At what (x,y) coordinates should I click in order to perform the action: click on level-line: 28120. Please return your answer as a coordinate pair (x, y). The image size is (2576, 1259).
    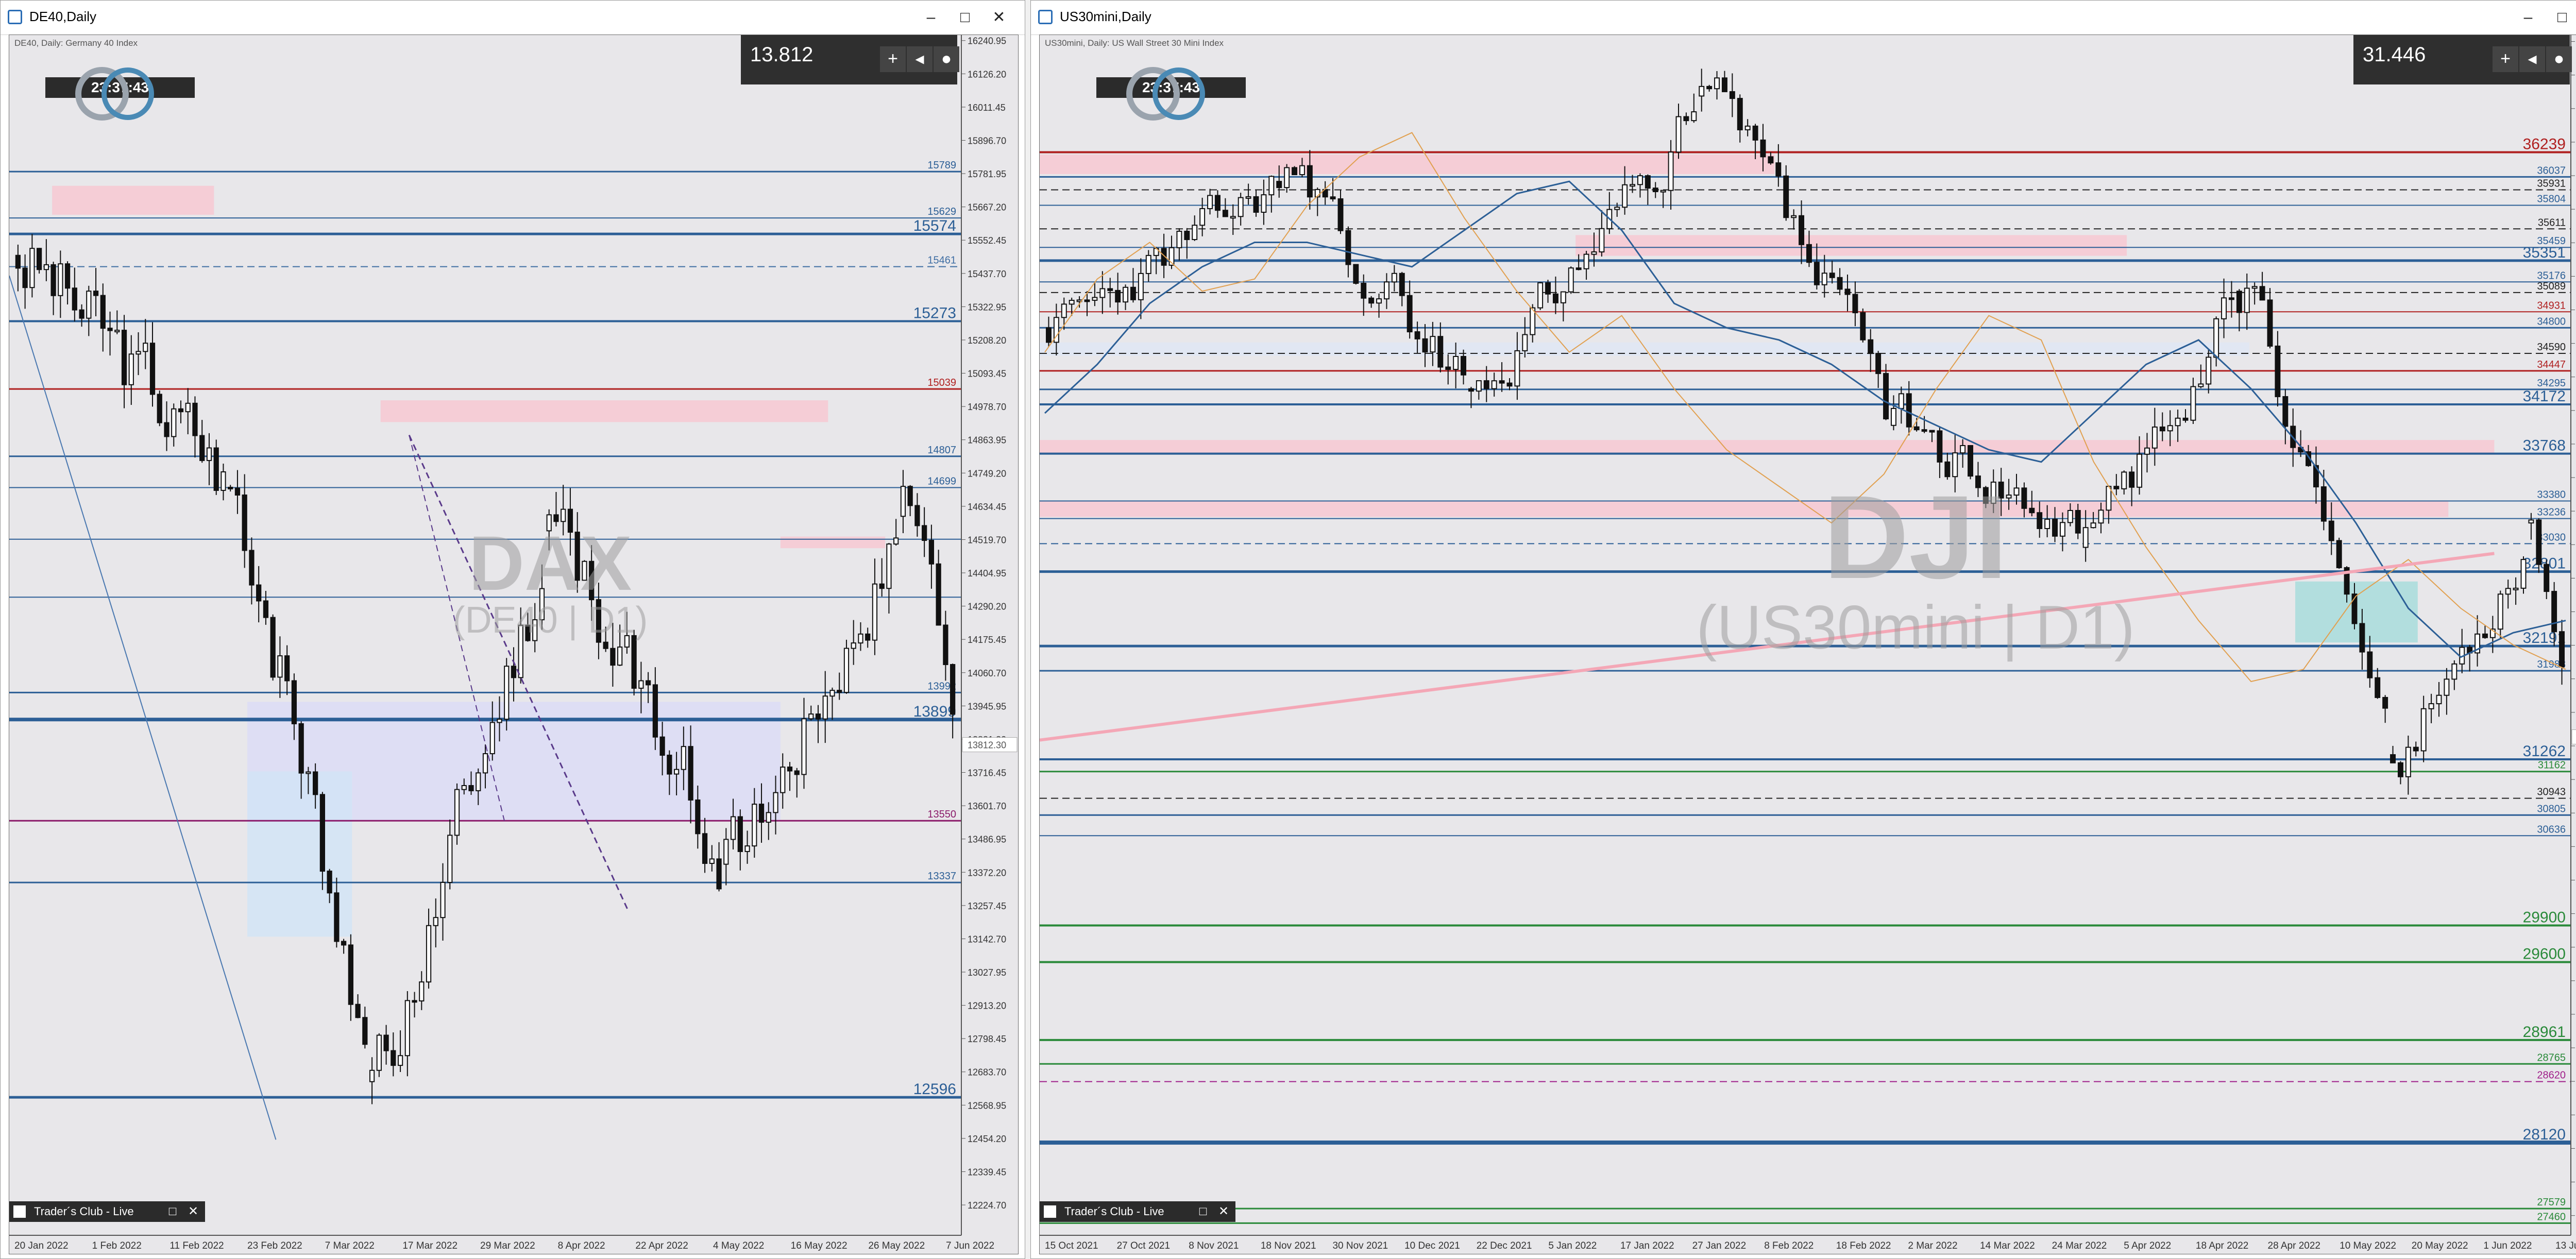
    Looking at the image, I should click on (1805, 1135).